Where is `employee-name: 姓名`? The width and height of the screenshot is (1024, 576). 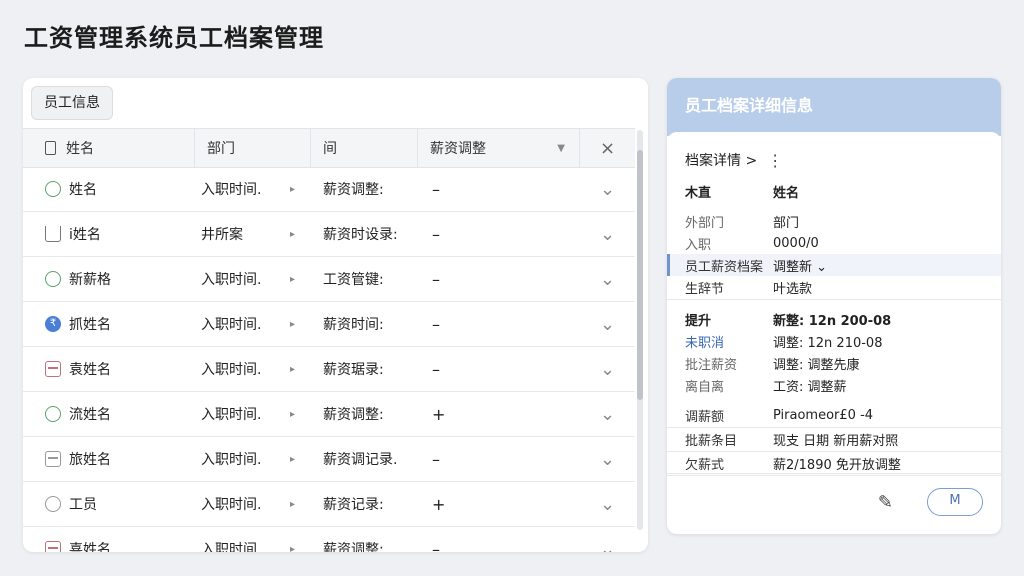 employee-name: 姓名 is located at coordinates (83, 190).